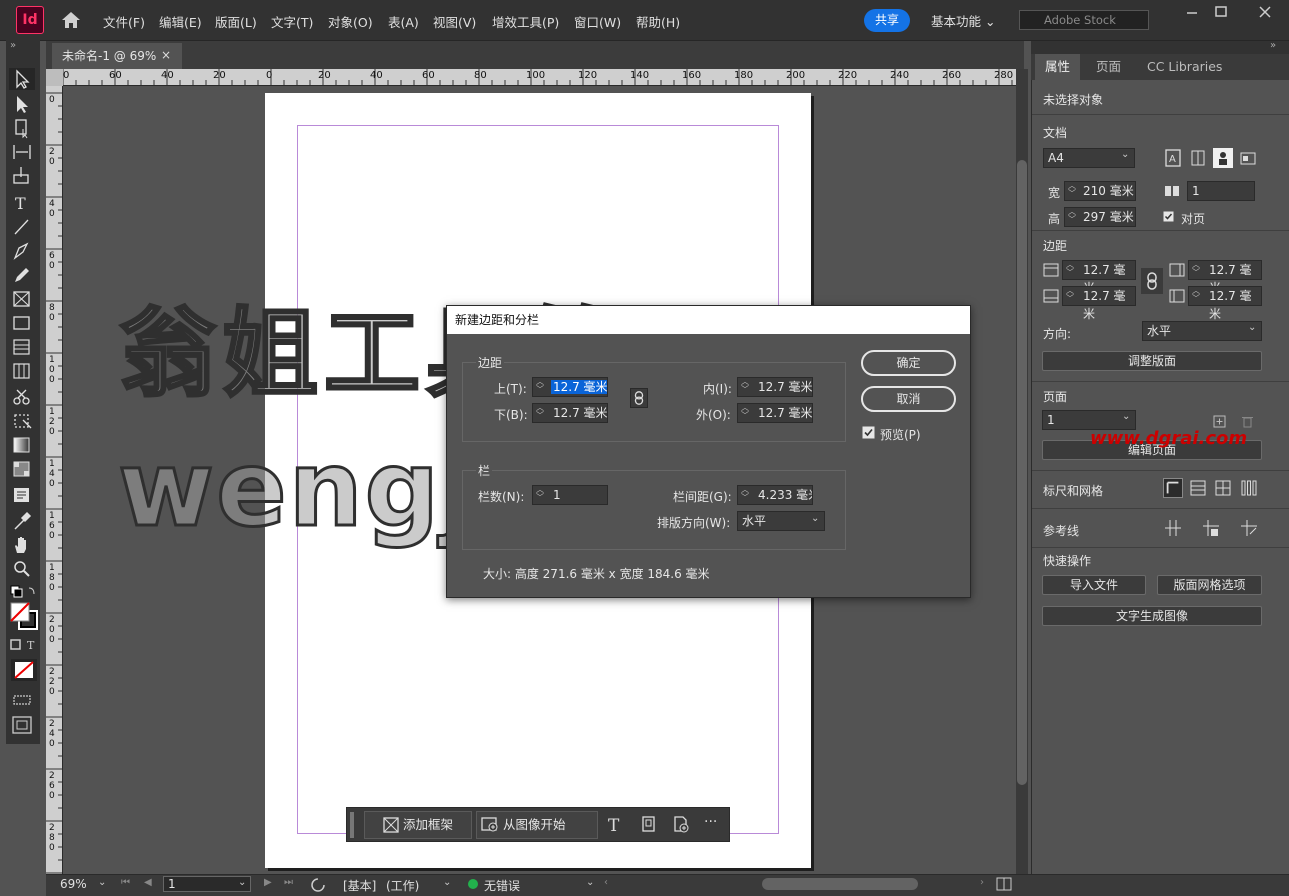  I want to click on first-page-icon: ⏮, so click(125, 882).